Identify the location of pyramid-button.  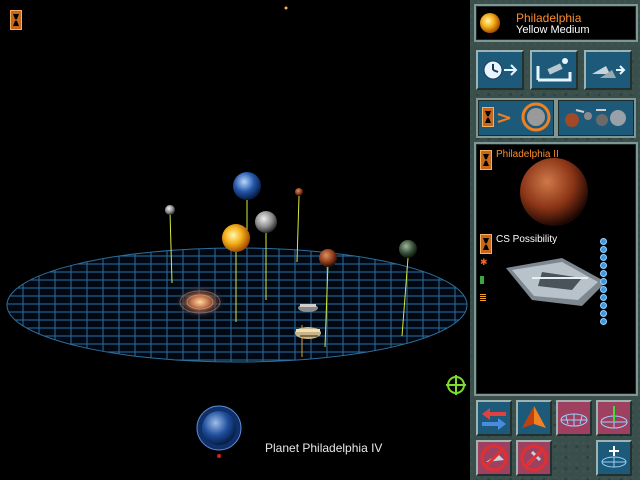
(534, 418).